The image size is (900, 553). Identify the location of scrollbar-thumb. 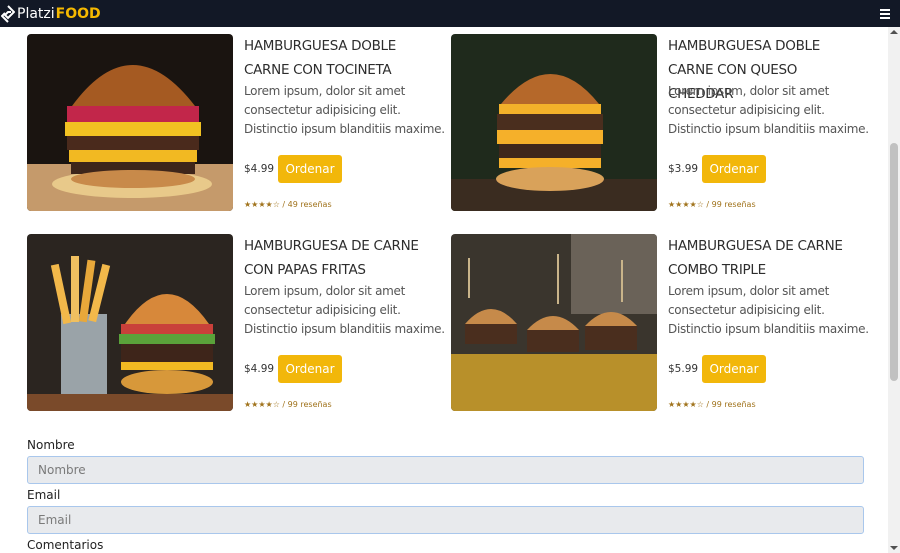
(894, 262).